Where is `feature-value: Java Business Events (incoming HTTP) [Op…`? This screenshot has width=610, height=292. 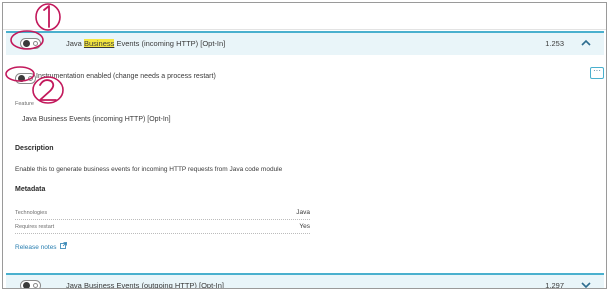
feature-value: Java Business Events (incoming HTTP) [Op… is located at coordinates (96, 119).